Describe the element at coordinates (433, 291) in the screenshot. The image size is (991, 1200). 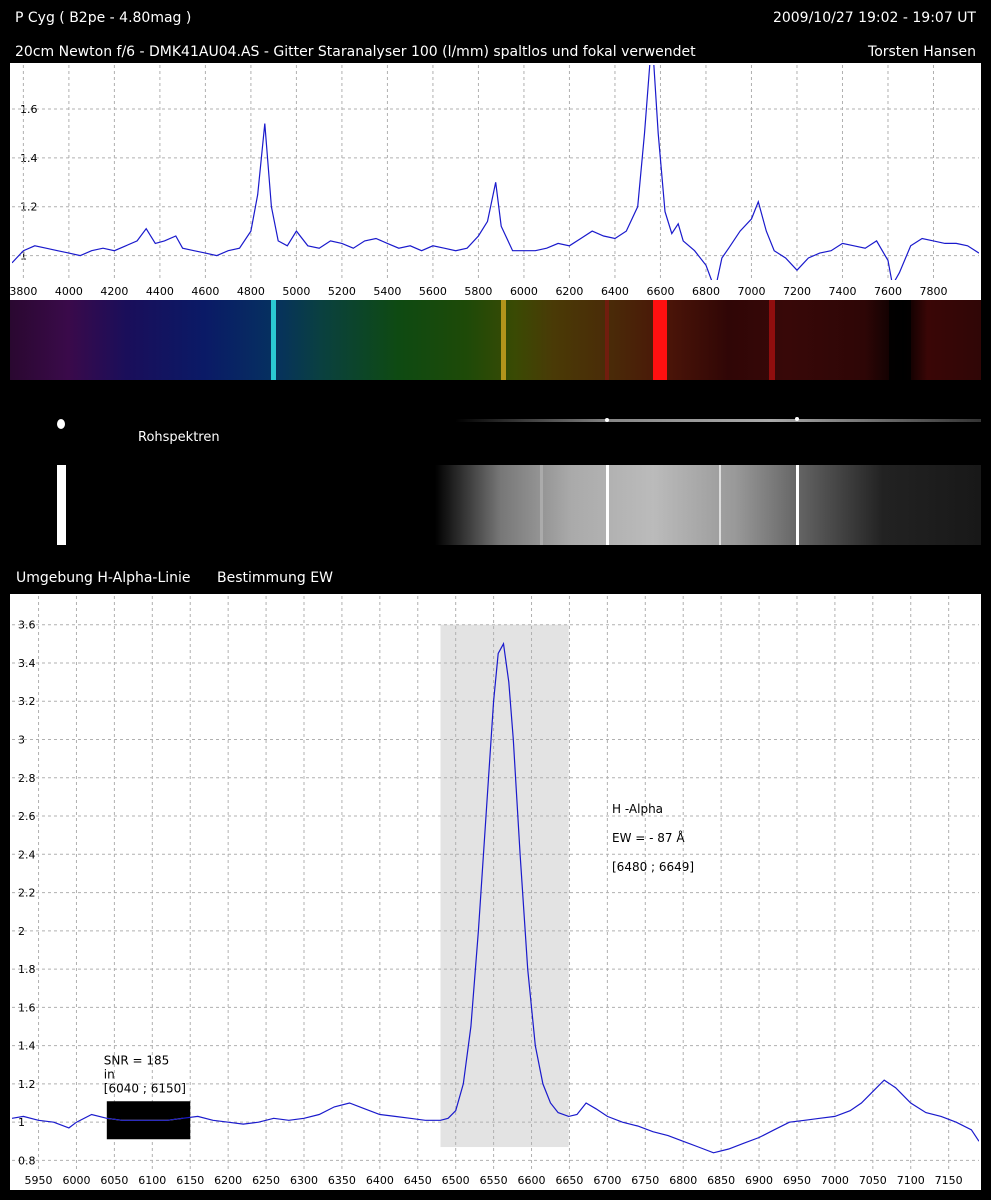
I see `x-tick-label: 5600` at that location.